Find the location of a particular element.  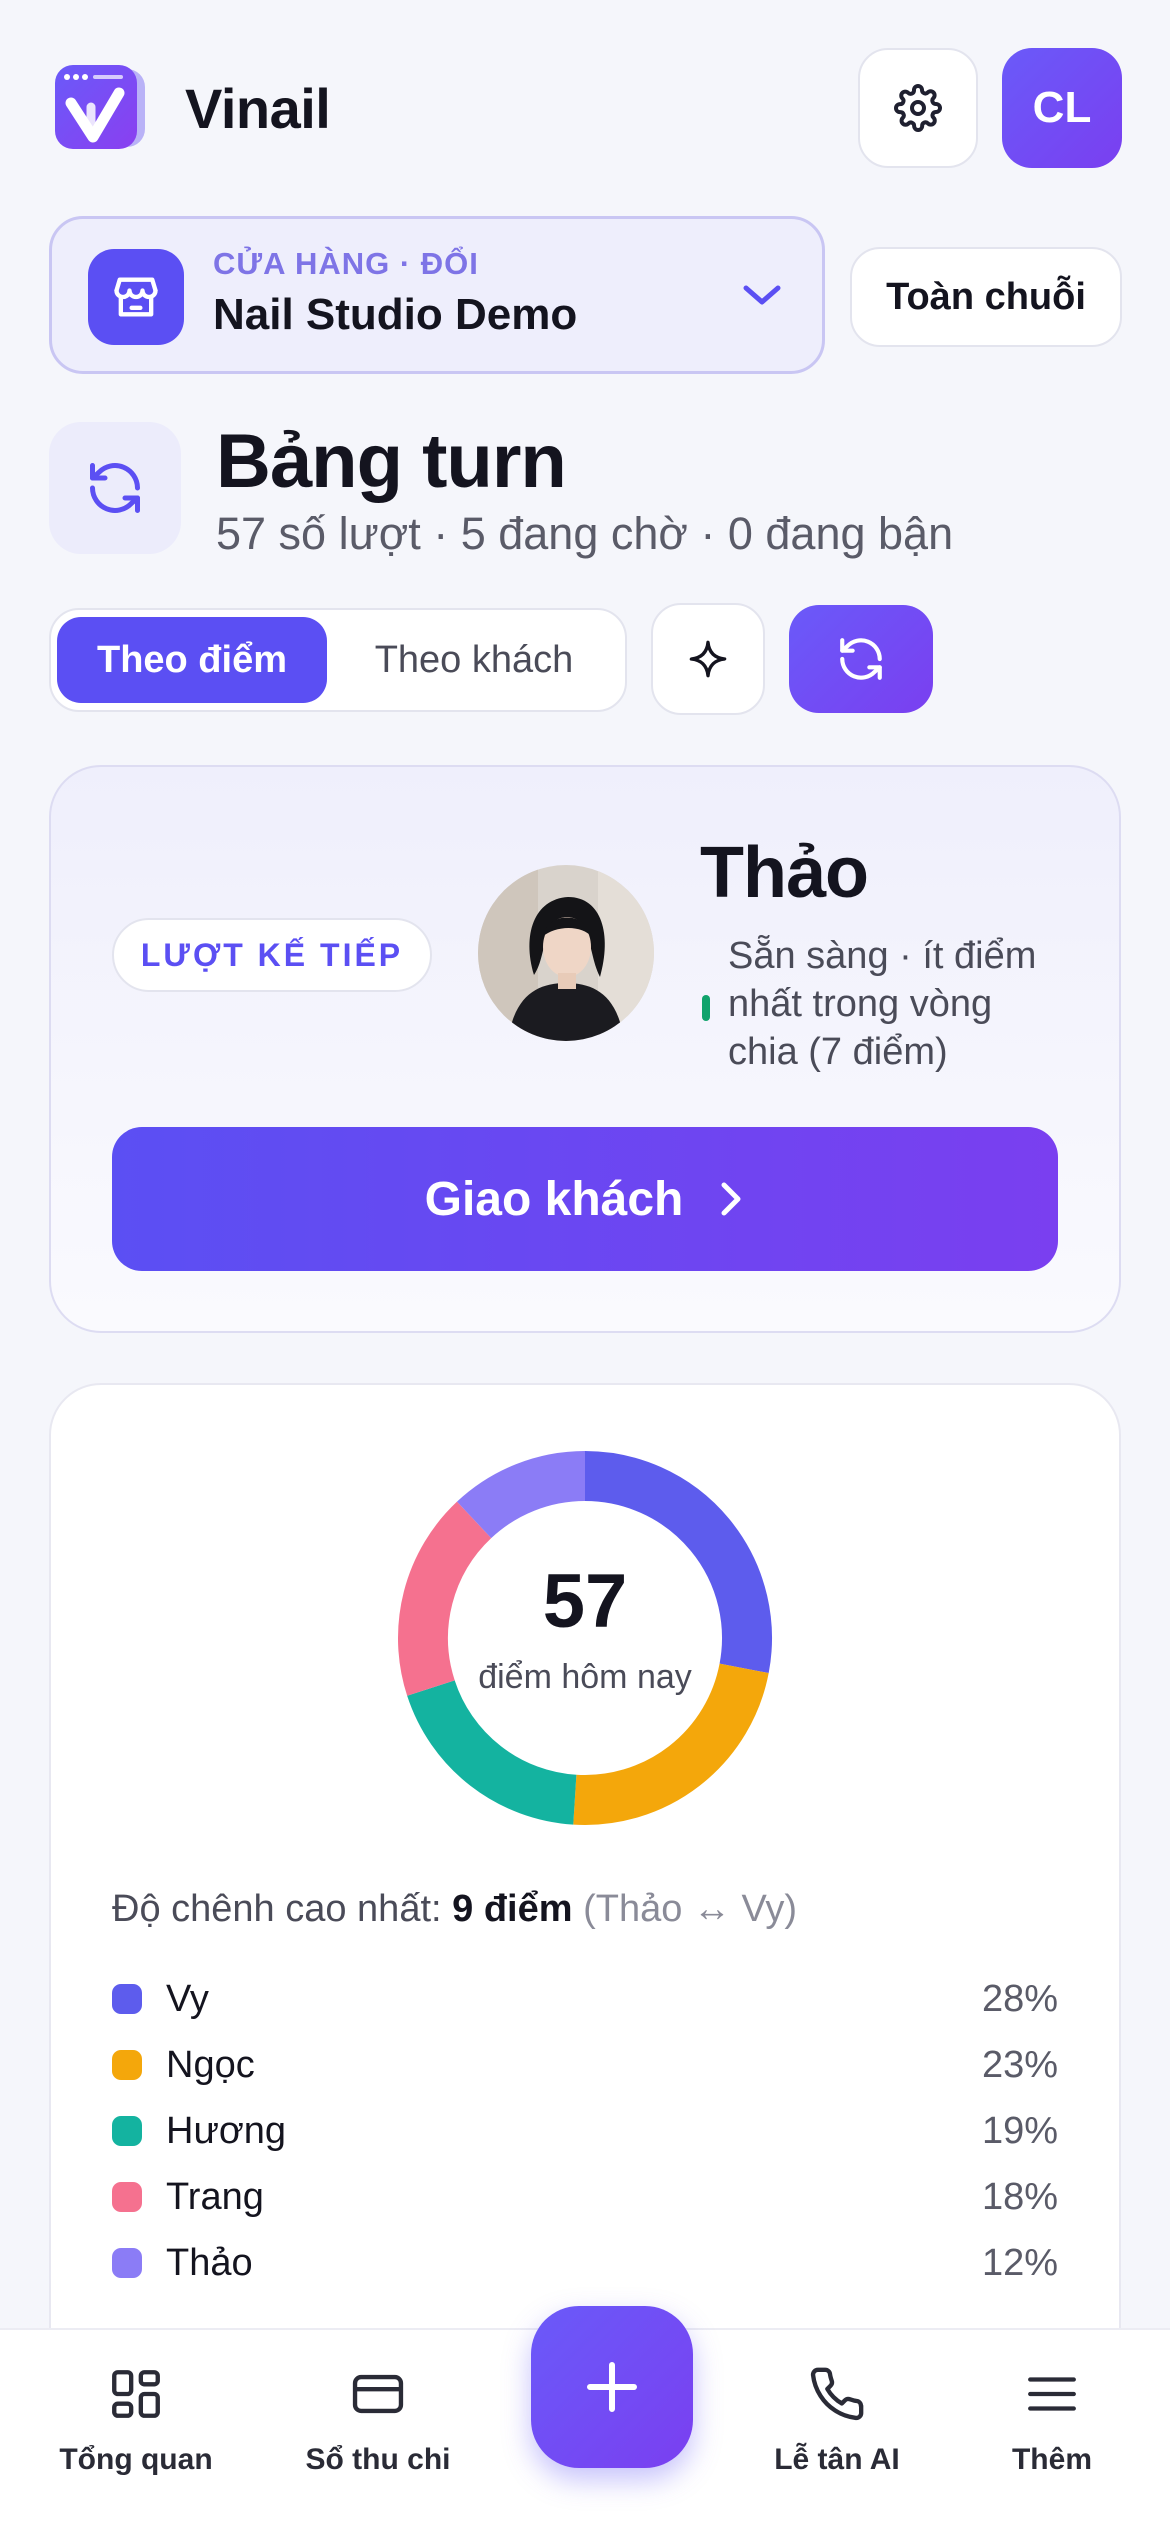

points-caption: điểm hôm nay is located at coordinates (585, 1677).